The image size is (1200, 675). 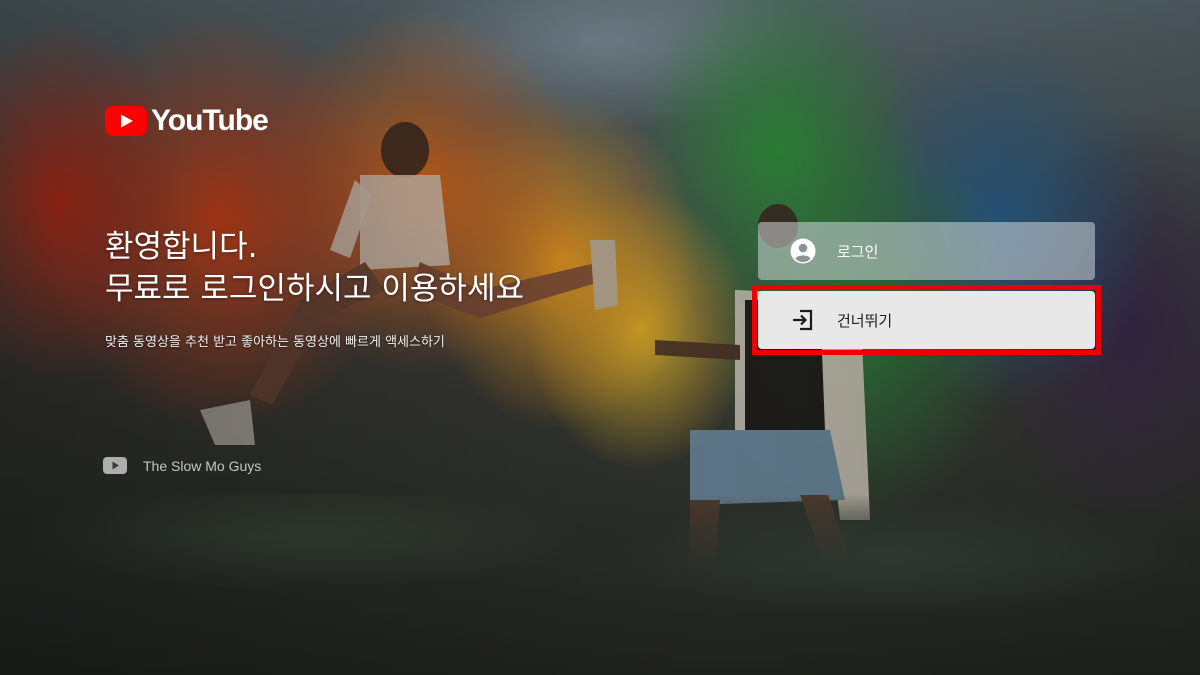 What do you see at coordinates (181, 247) in the screenshot?
I see `headline-line-1: 환영합니다.` at bounding box center [181, 247].